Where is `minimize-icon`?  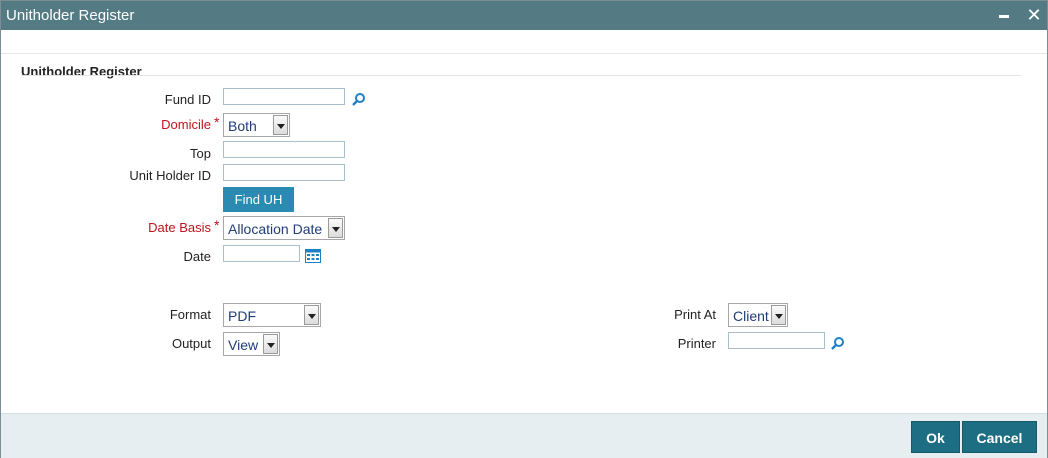
minimize-icon is located at coordinates (1004, 15).